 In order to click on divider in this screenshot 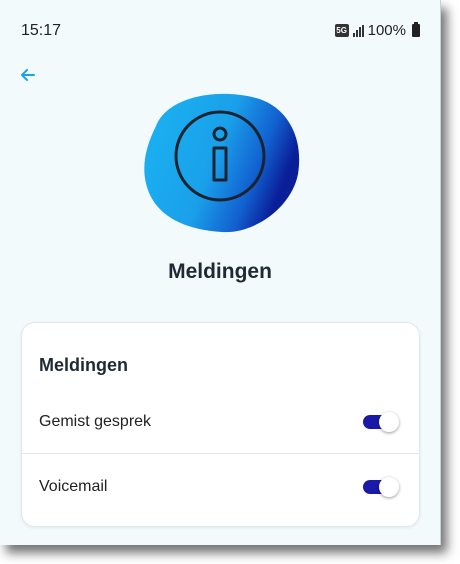, I will do `click(220, 453)`.